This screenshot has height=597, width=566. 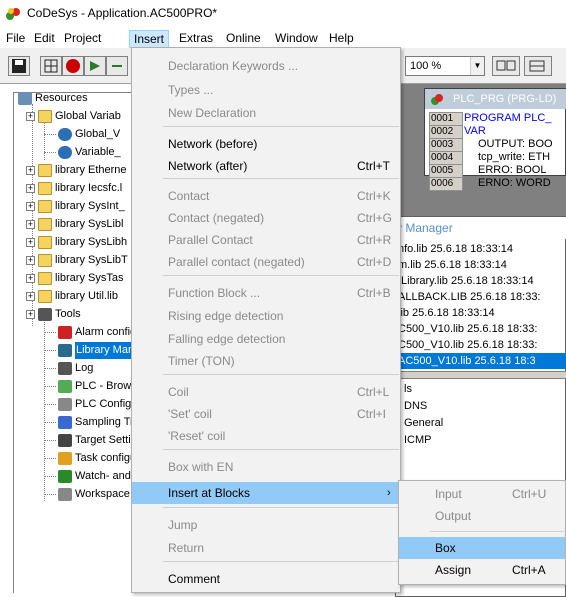 I want to click on network-icon, so click(x=506, y=65).